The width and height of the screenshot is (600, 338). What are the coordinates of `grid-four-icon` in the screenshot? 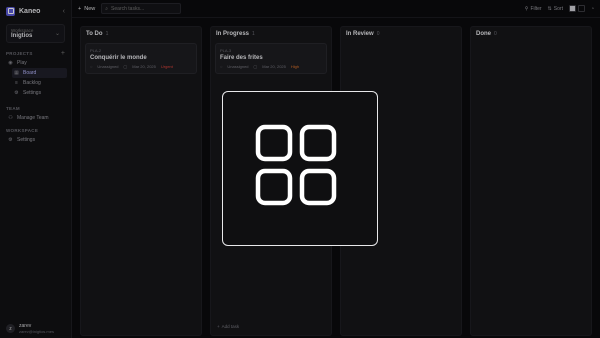 It's located at (296, 164).